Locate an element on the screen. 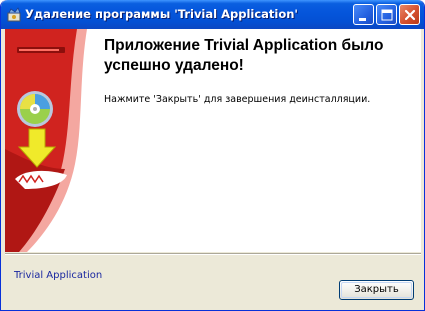  window-title: Удаление программы 'Trivial Application' is located at coordinates (161, 14).